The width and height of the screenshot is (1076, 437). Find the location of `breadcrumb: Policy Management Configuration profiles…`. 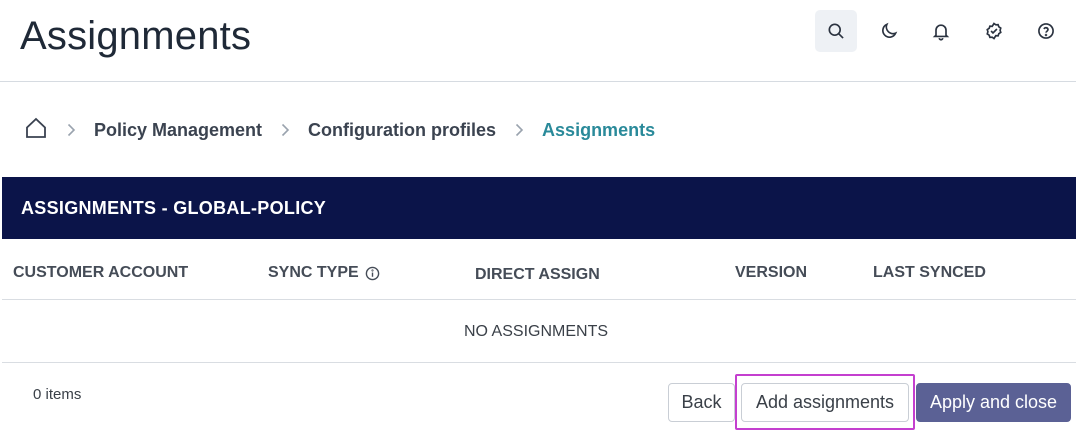

breadcrumb: Policy Management Configuration profiles… is located at coordinates (339, 130).